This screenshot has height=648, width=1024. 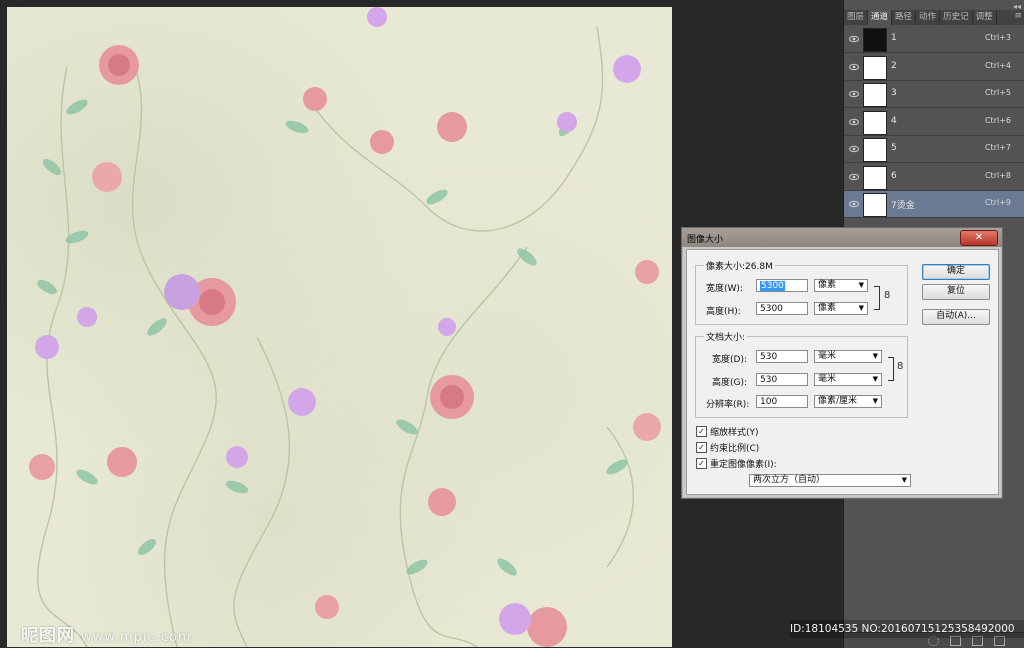 I want to click on scale-styles-checkbox: ✓ 缩放样式(Y), so click(x=727, y=431).